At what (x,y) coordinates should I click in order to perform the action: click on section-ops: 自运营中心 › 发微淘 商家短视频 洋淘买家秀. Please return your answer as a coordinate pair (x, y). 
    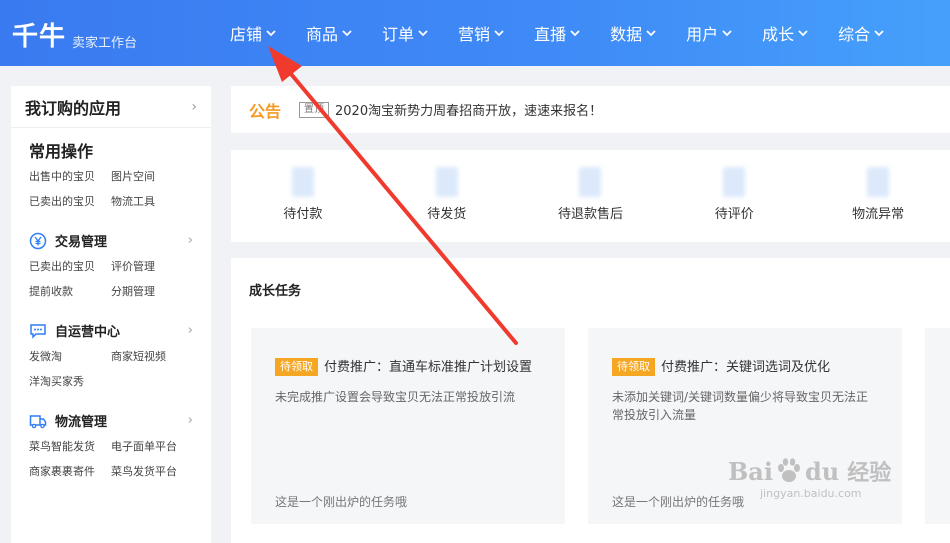
    Looking at the image, I should click on (111, 350).